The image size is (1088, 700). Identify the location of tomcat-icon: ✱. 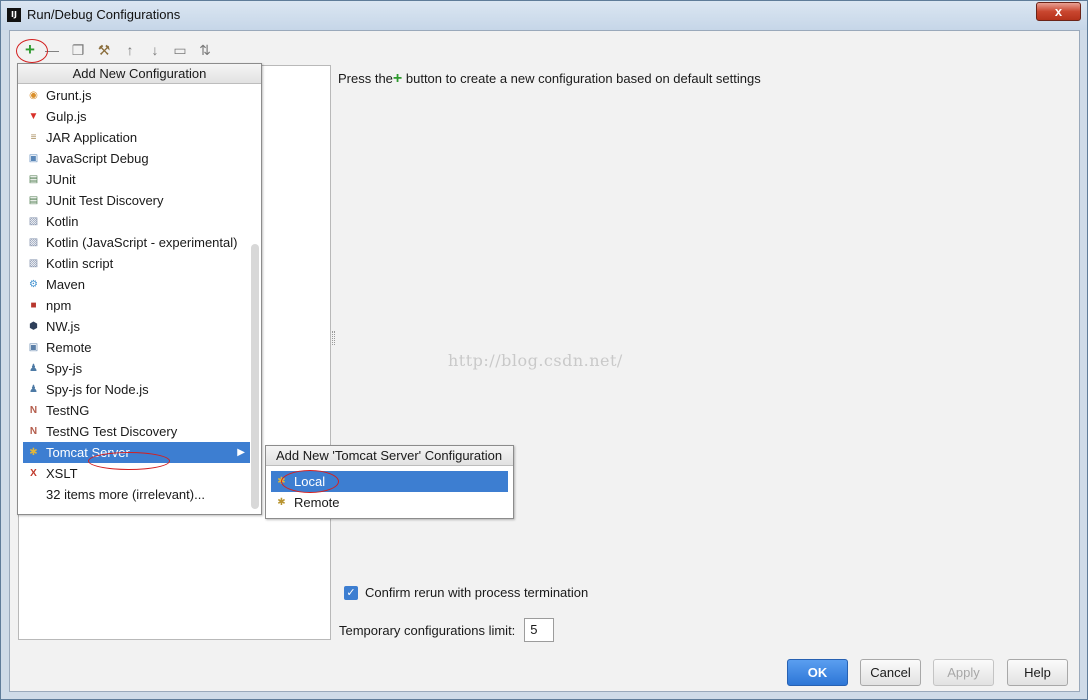
(33, 452).